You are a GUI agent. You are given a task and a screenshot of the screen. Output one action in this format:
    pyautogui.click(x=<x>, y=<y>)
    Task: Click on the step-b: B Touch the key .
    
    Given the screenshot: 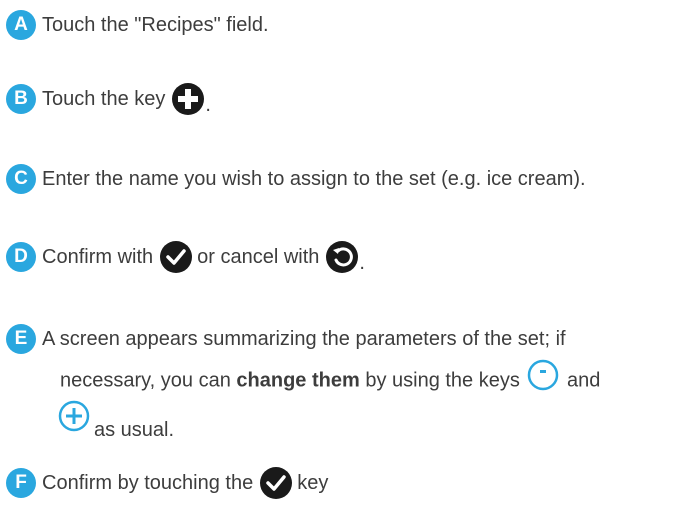 What is the action you would take?
    pyautogui.click(x=108, y=99)
    